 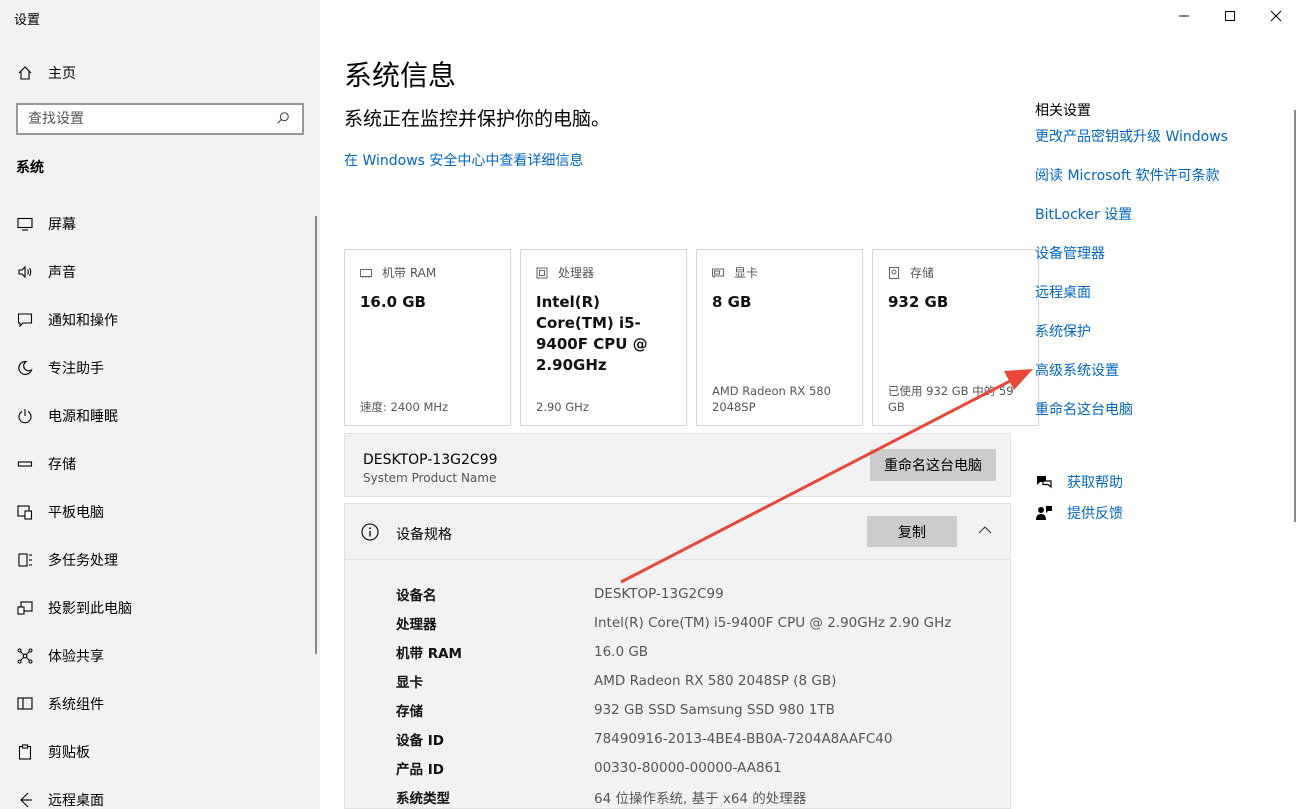 I want to click on search-icon, so click(x=284, y=119).